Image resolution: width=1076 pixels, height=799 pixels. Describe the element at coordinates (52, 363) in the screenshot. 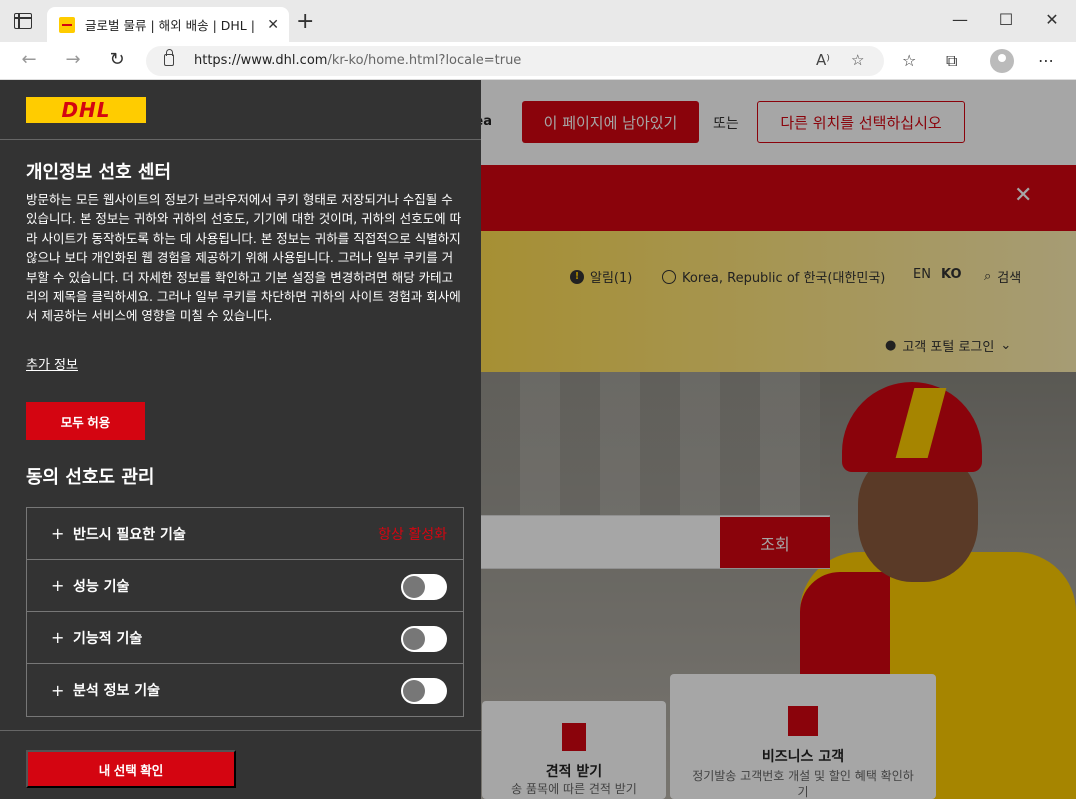

I see `more-info-link: 추가 정보` at that location.